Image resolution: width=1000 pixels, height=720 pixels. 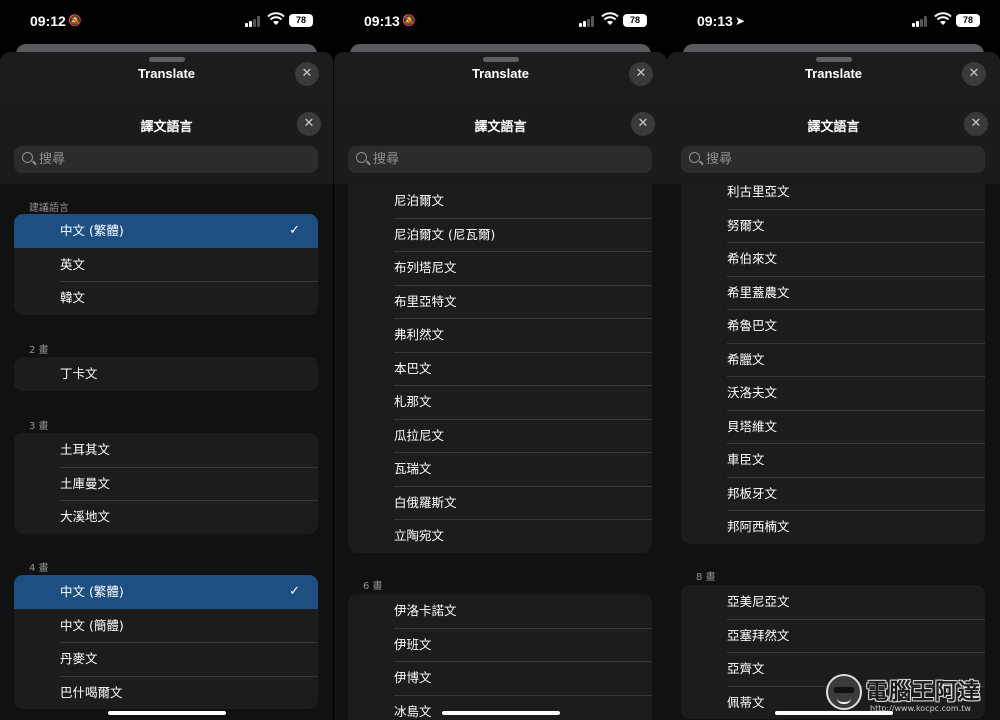 I want to click on language-item: 希魯巴文, so click(x=833, y=326).